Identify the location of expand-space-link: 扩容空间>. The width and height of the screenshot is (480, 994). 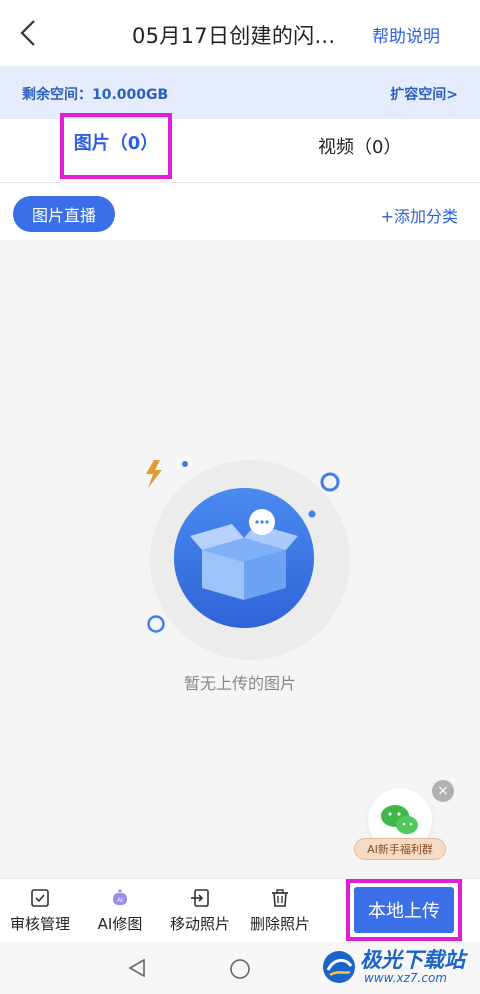
(424, 94).